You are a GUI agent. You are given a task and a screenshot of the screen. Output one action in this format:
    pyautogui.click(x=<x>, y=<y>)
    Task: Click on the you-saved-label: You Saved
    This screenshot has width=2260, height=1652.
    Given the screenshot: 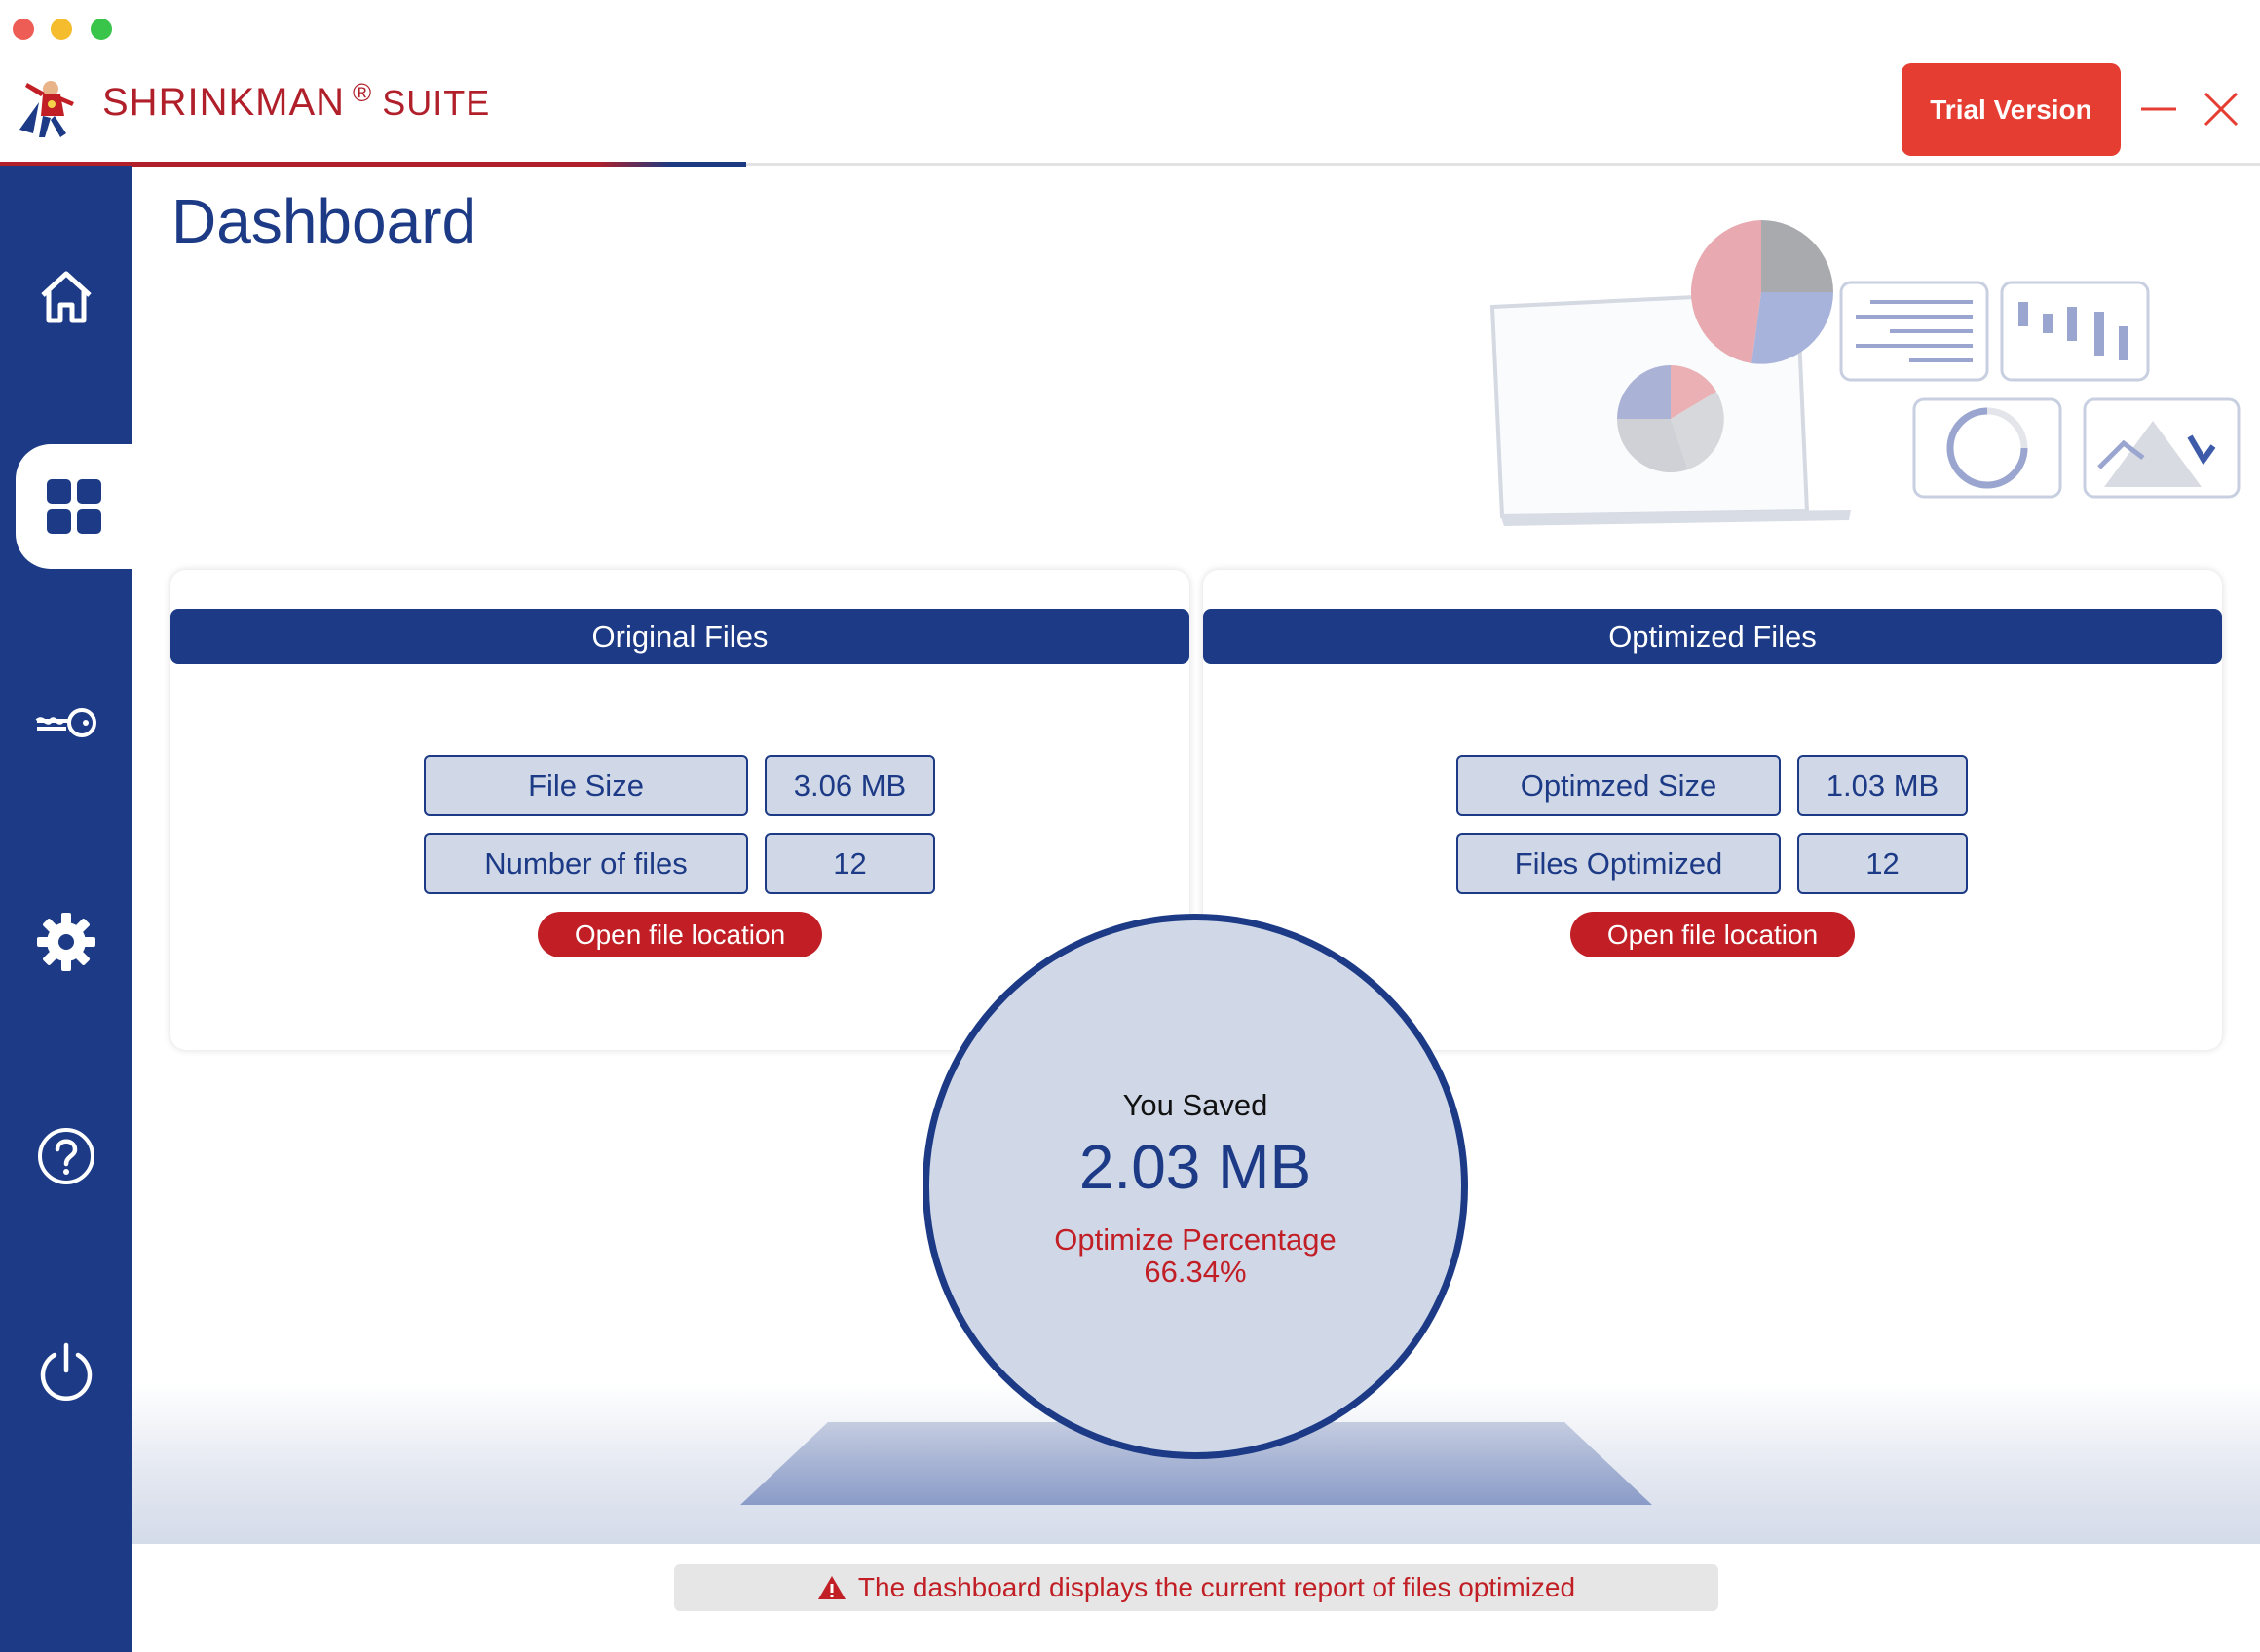 What is the action you would take?
    pyautogui.click(x=1195, y=1105)
    